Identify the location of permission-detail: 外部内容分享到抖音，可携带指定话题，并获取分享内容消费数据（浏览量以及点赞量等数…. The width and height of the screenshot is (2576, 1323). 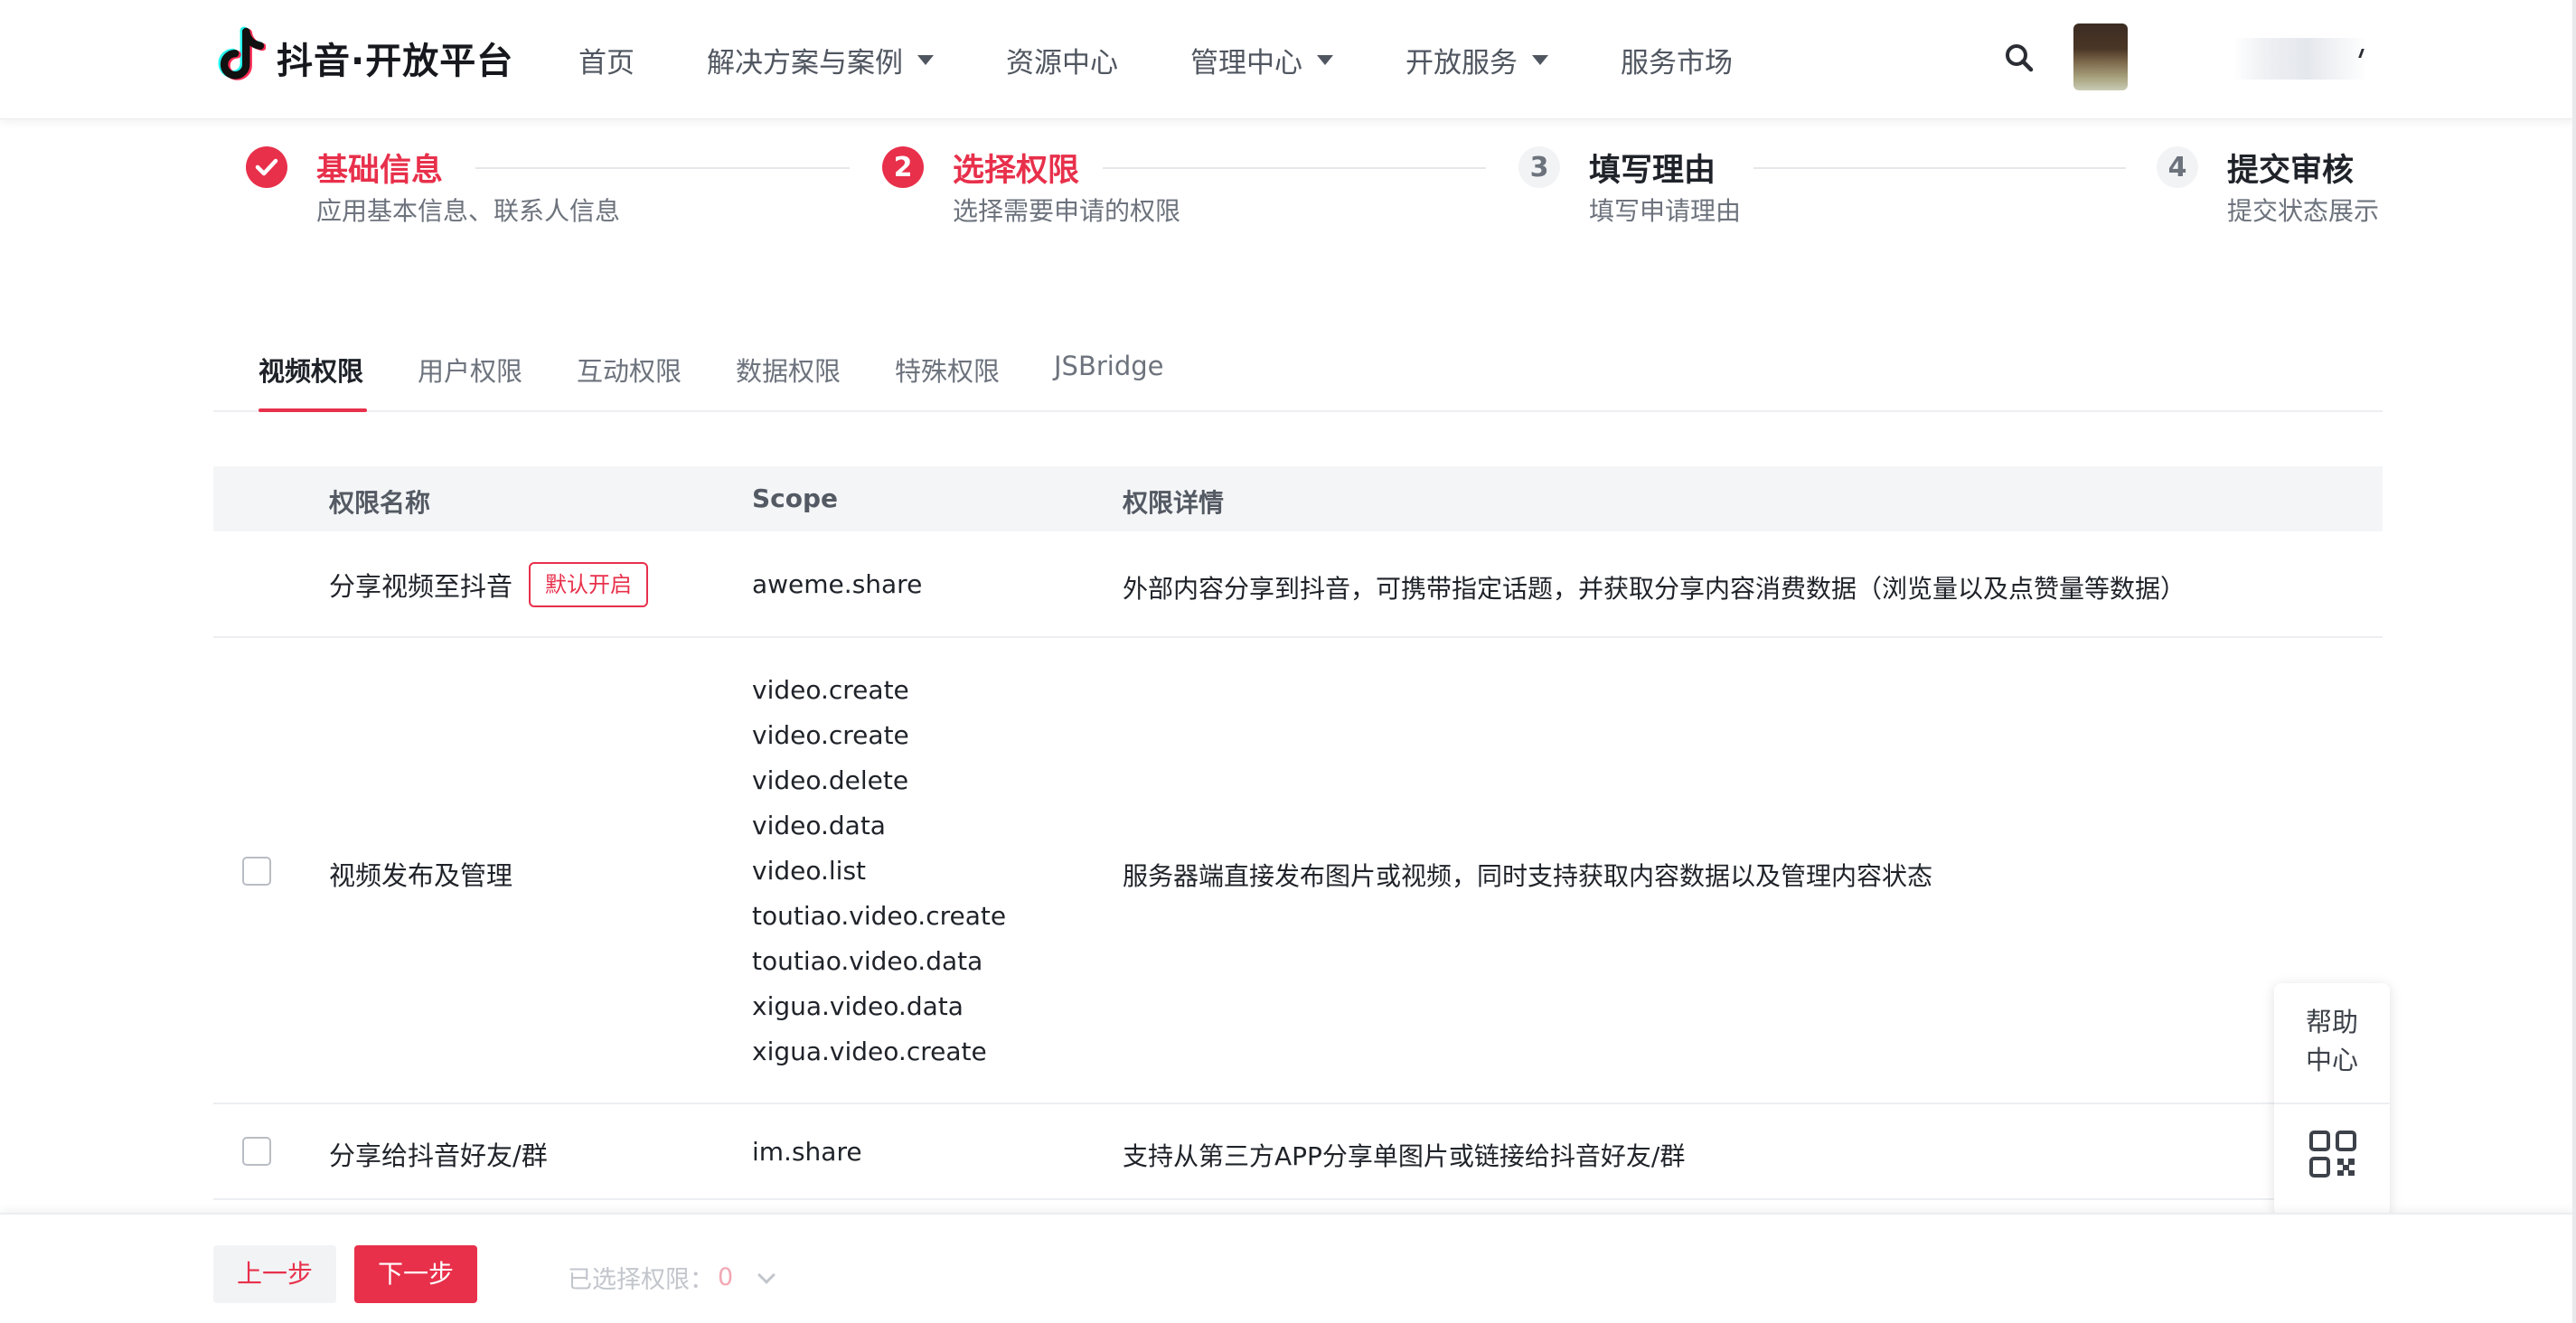
(1655, 589).